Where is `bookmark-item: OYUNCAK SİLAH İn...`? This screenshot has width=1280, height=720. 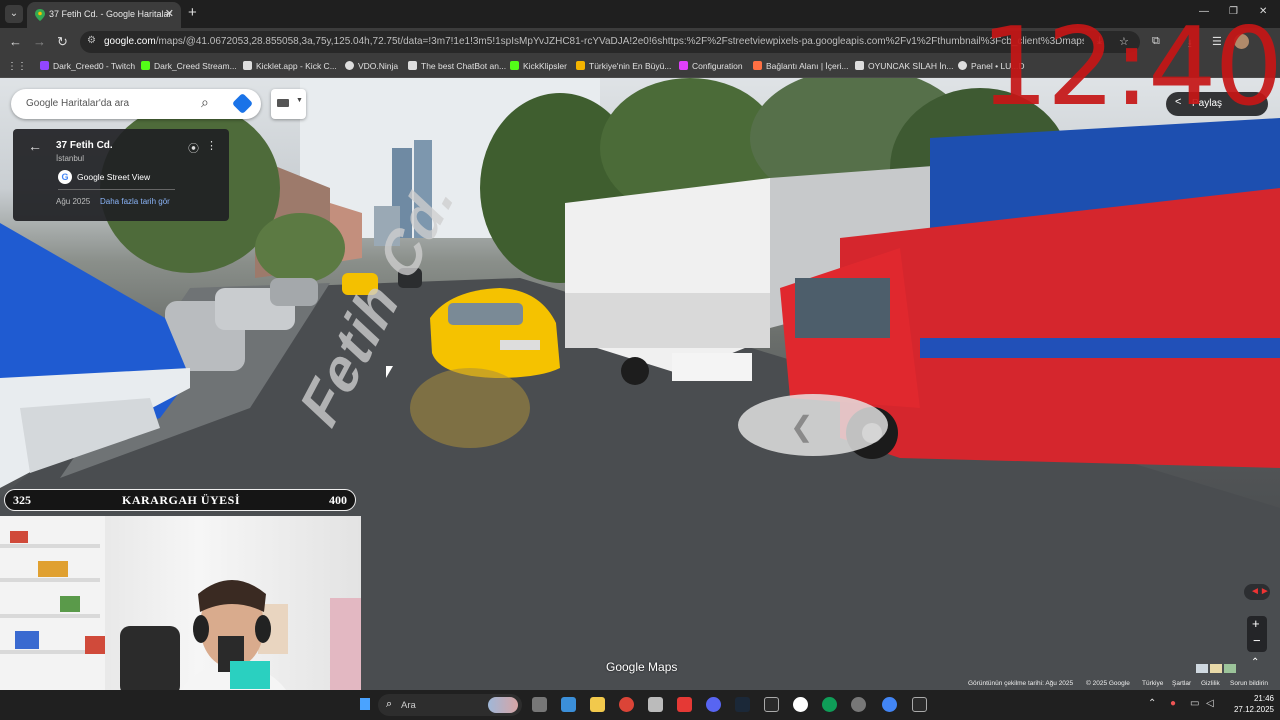 bookmark-item: OYUNCAK SİLAH İn... is located at coordinates (904, 66).